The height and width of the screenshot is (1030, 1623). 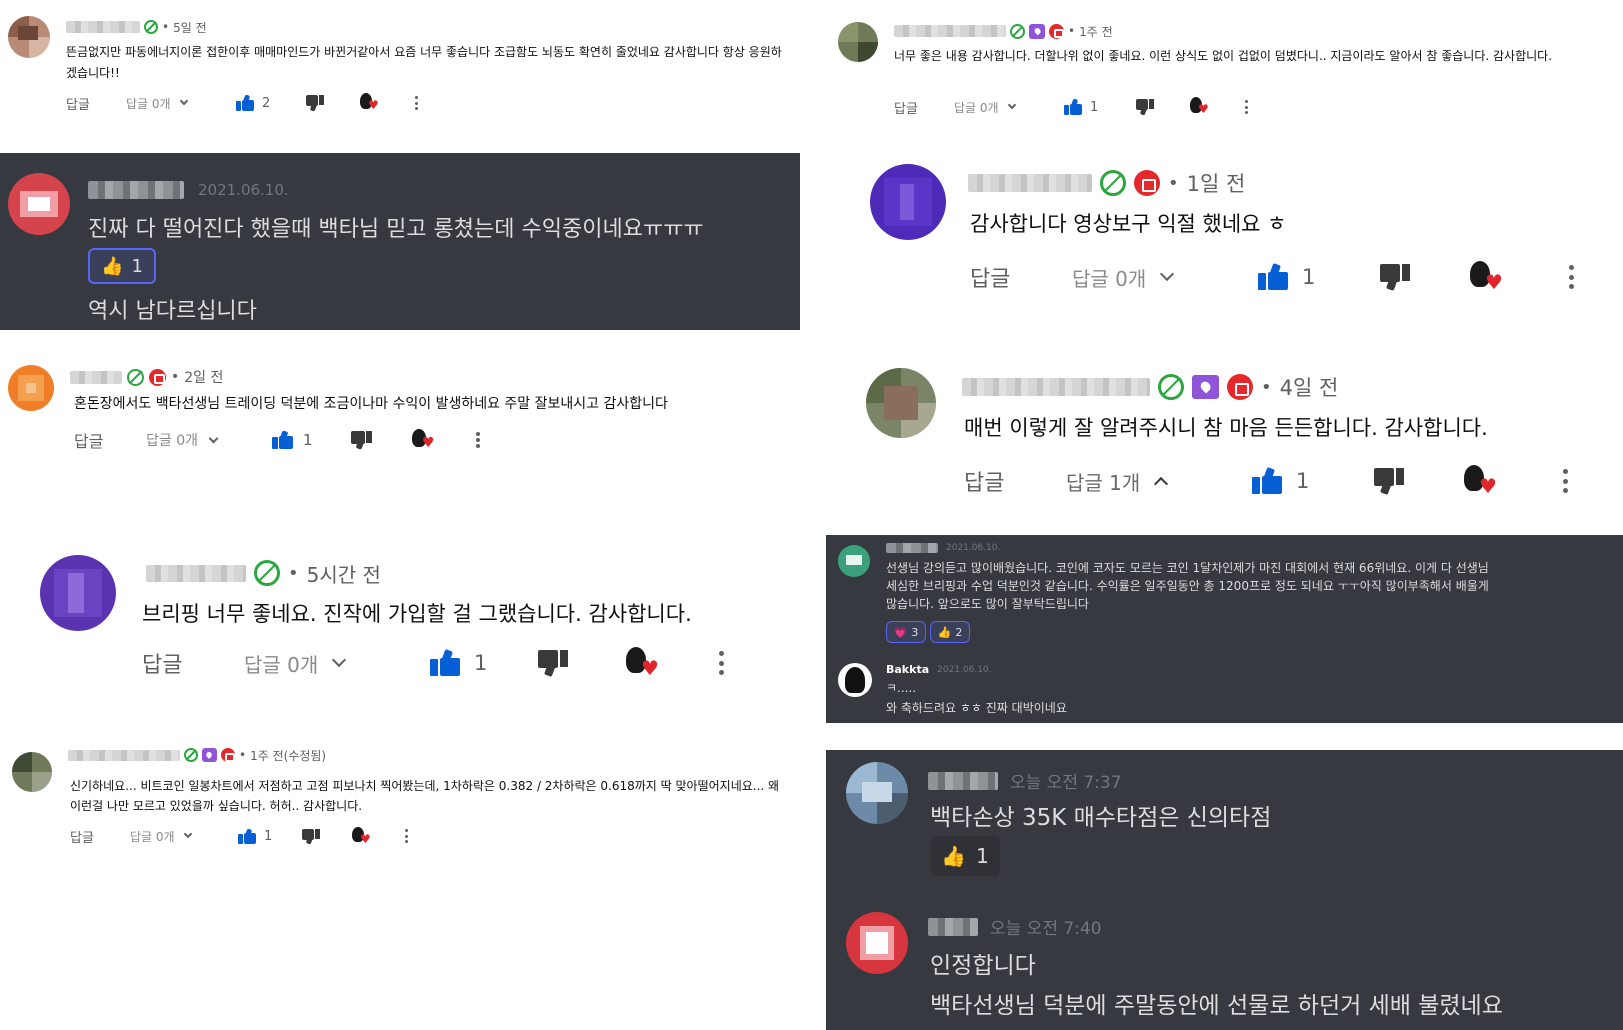 What do you see at coordinates (172, 311) in the screenshot?
I see `message-text: 역시 남다르십니다` at bounding box center [172, 311].